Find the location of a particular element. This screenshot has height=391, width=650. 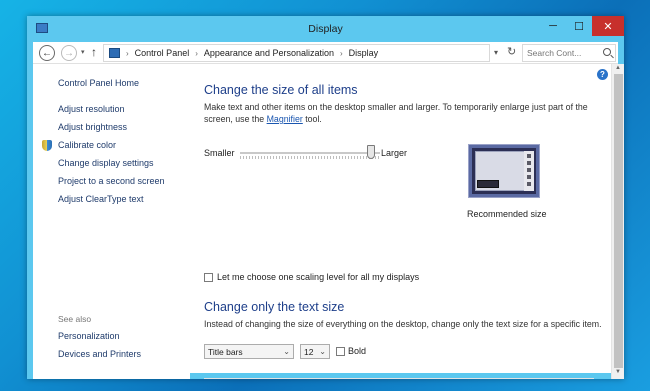

sidebar-item-adjust-brightness: Adjust brightness is located at coordinates (92, 127).